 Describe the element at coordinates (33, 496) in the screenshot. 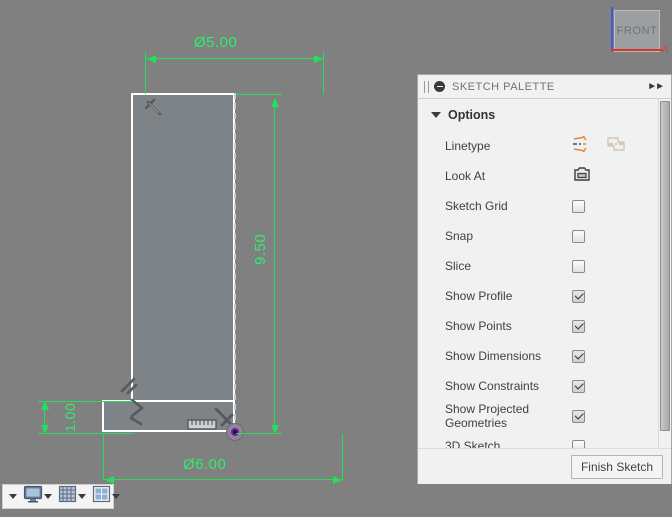

I see `monitor-icon` at that location.